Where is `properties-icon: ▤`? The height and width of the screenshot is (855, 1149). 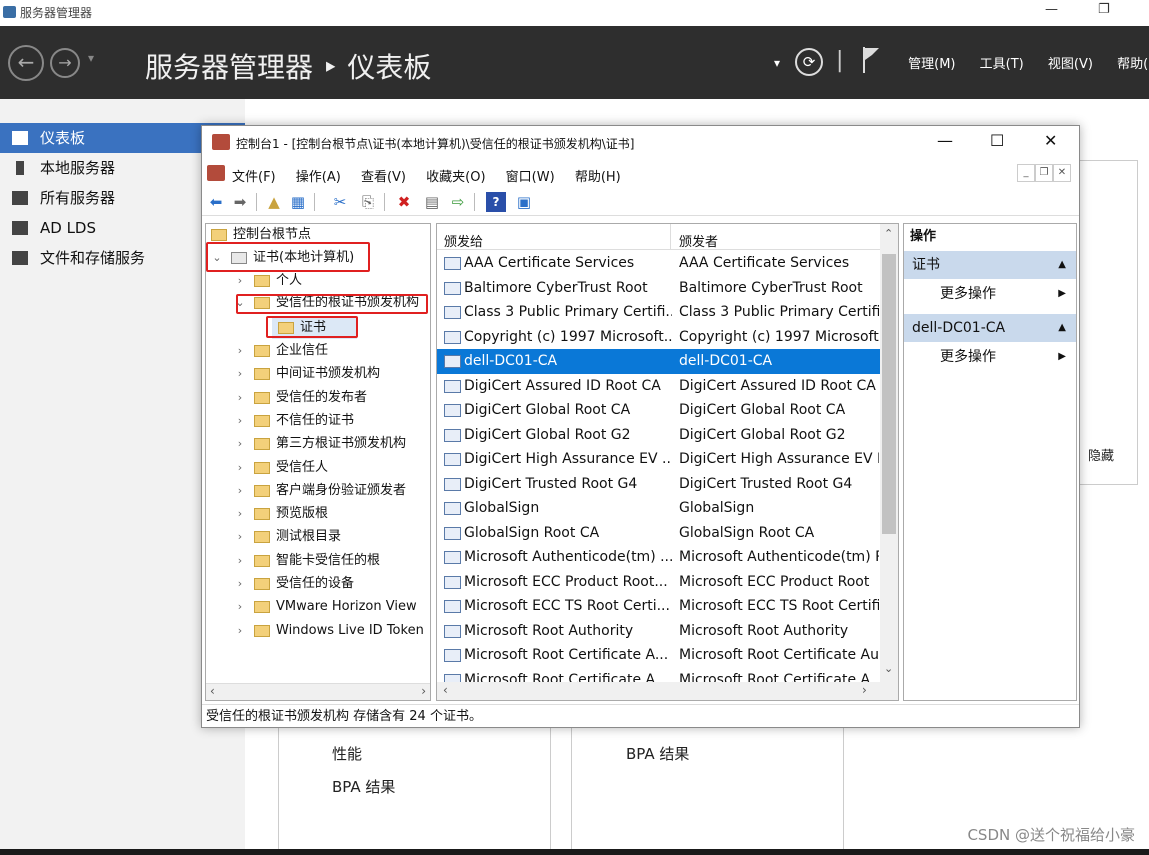 properties-icon: ▤ is located at coordinates (432, 202).